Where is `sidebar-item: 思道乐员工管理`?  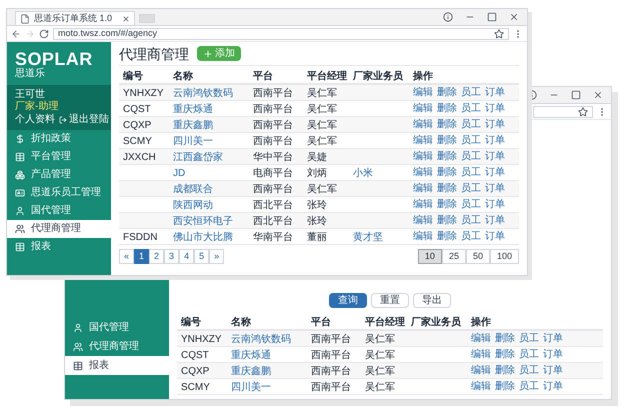 sidebar-item: 思道乐员工管理 is located at coordinates (59, 193).